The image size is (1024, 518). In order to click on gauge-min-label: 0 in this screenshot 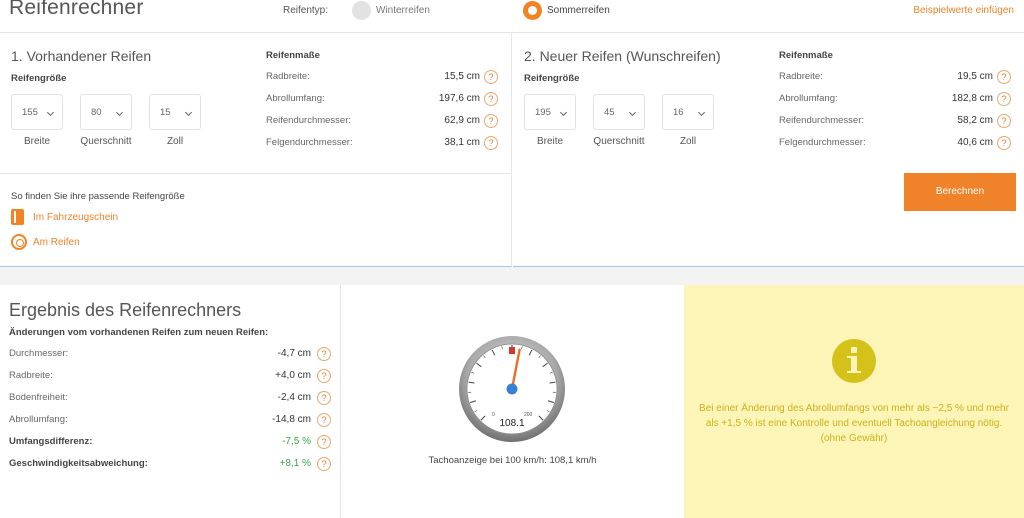, I will do `click(493, 415)`.